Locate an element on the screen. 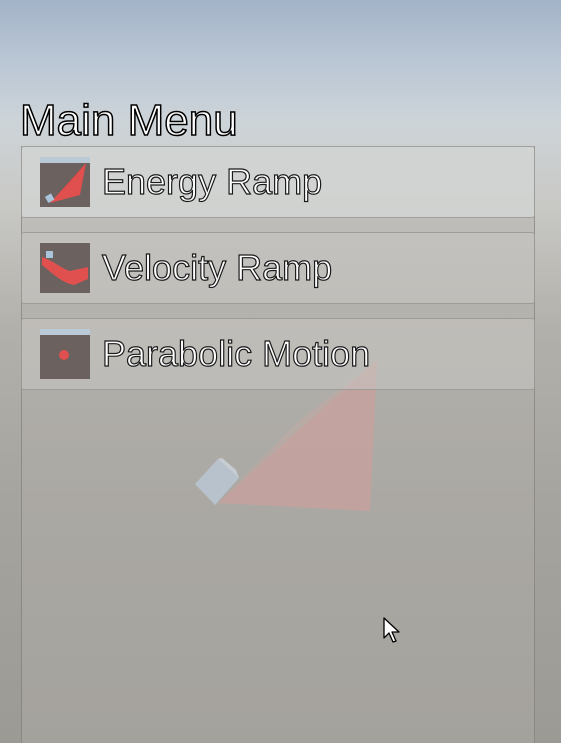  menu-item-parabolic-motion: Parabolic Motion is located at coordinates (278, 354).